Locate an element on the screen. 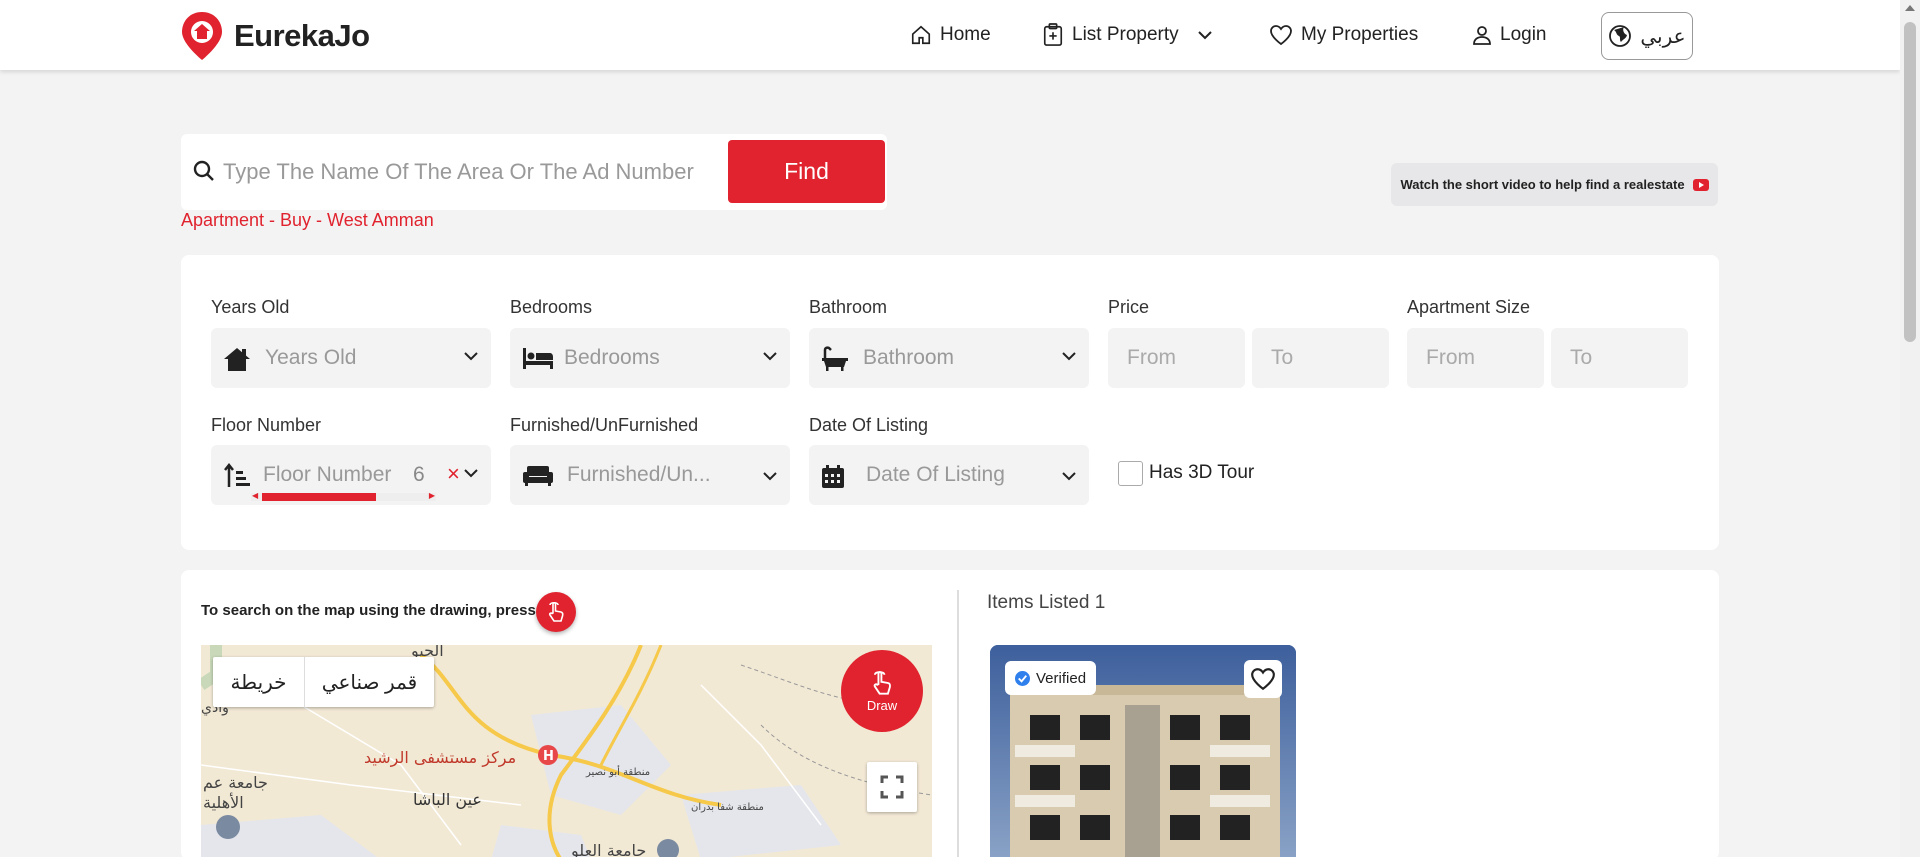  price-from-input is located at coordinates (1176, 358).